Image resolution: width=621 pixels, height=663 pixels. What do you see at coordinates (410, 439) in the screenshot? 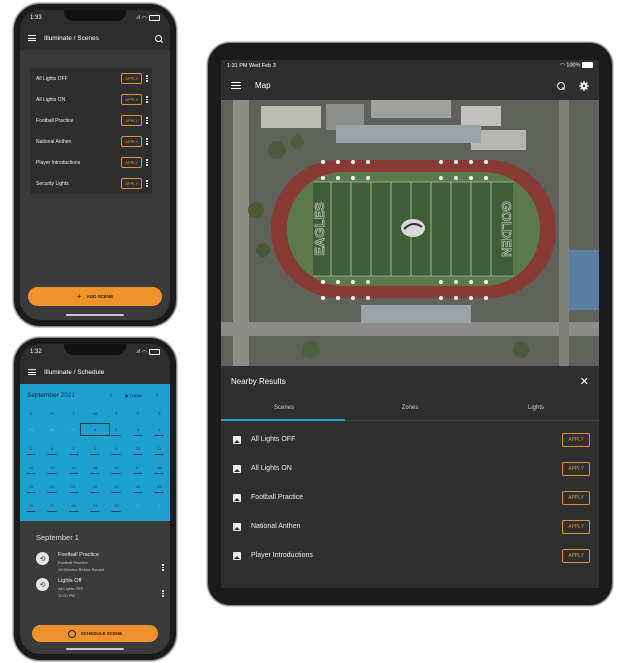
I see `result-row: All Lights OFF APPLY` at bounding box center [410, 439].